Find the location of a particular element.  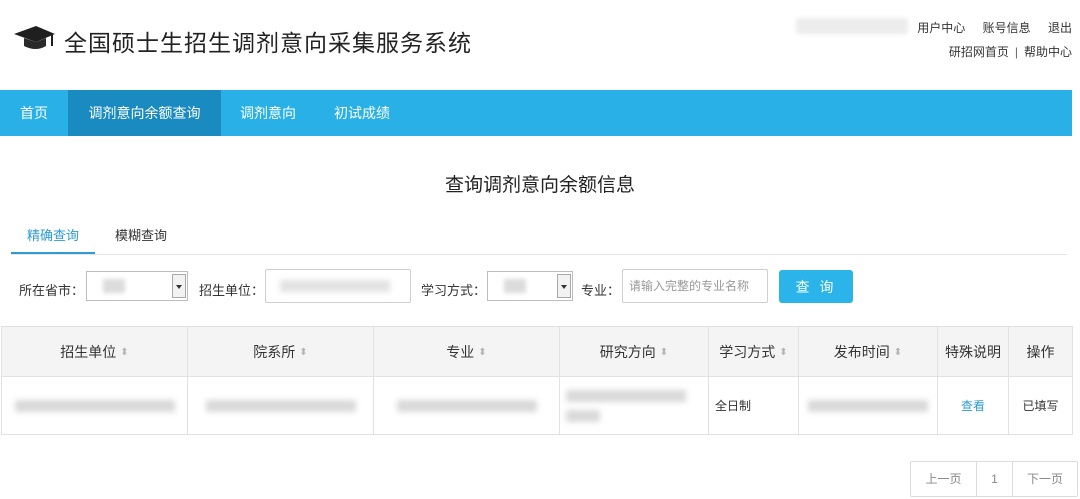

cell-special-note: 查看 is located at coordinates (973, 405).